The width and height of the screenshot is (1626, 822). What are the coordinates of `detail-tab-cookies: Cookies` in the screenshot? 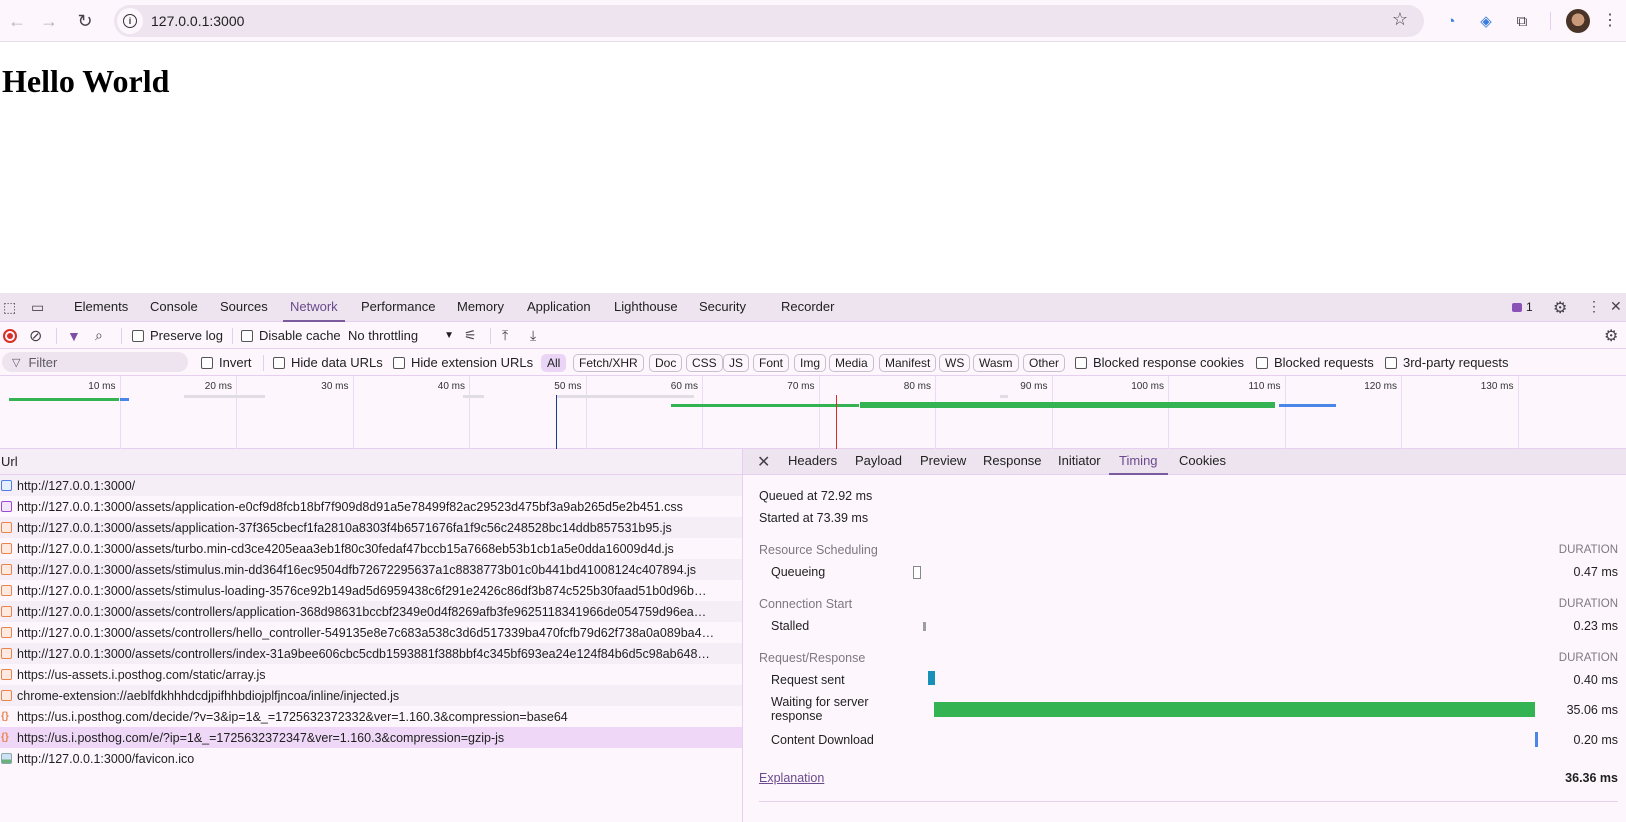 It's located at (1202, 462).